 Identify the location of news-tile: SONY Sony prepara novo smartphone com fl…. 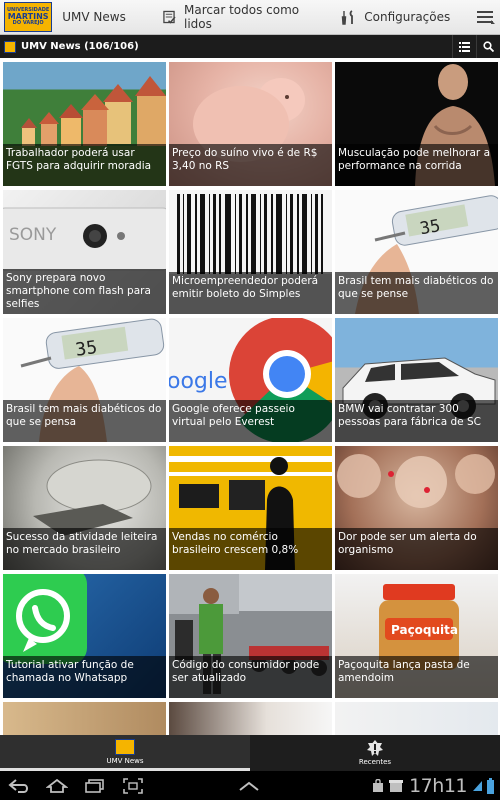
(84, 252).